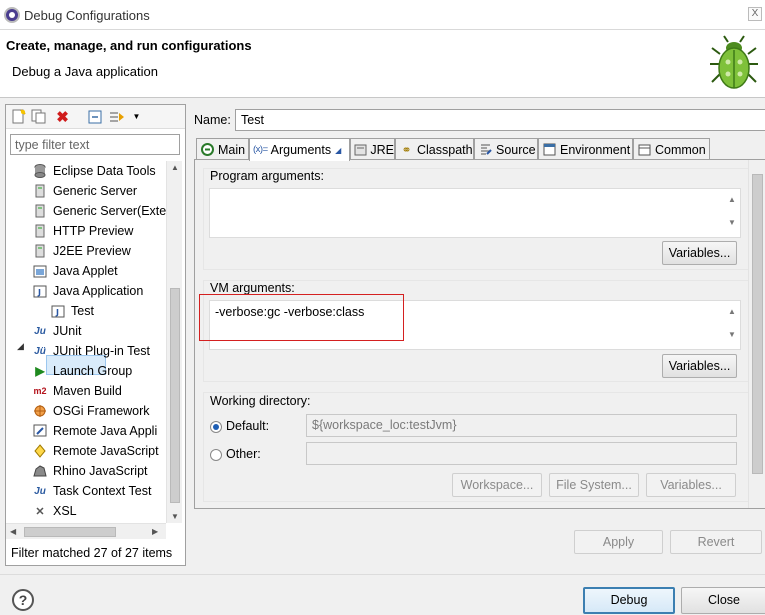 The width and height of the screenshot is (765, 615). What do you see at coordinates (13, 531) in the screenshot?
I see `scroll-left-icon: ◀` at bounding box center [13, 531].